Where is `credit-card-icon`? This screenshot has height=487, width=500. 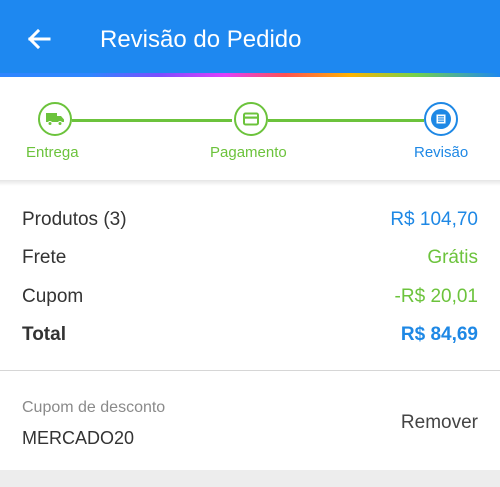
credit-card-icon is located at coordinates (251, 119).